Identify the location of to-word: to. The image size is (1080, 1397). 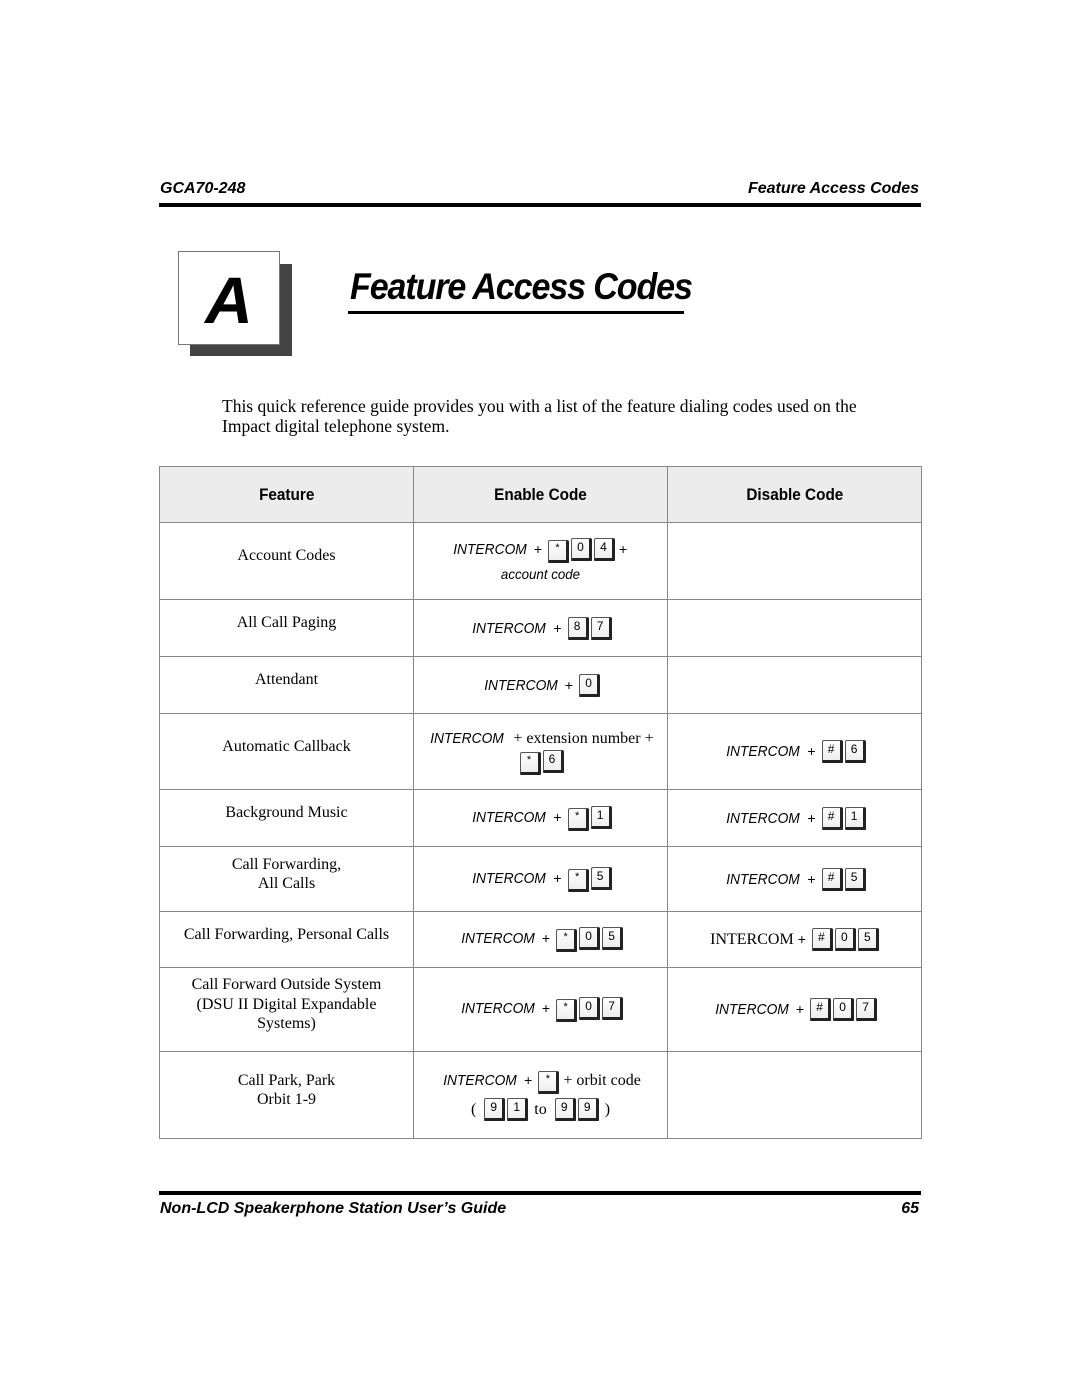
(540, 1109).